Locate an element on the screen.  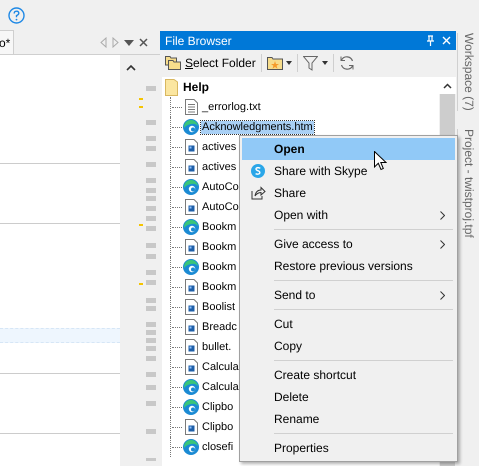
text-file-icon is located at coordinates (191, 107).